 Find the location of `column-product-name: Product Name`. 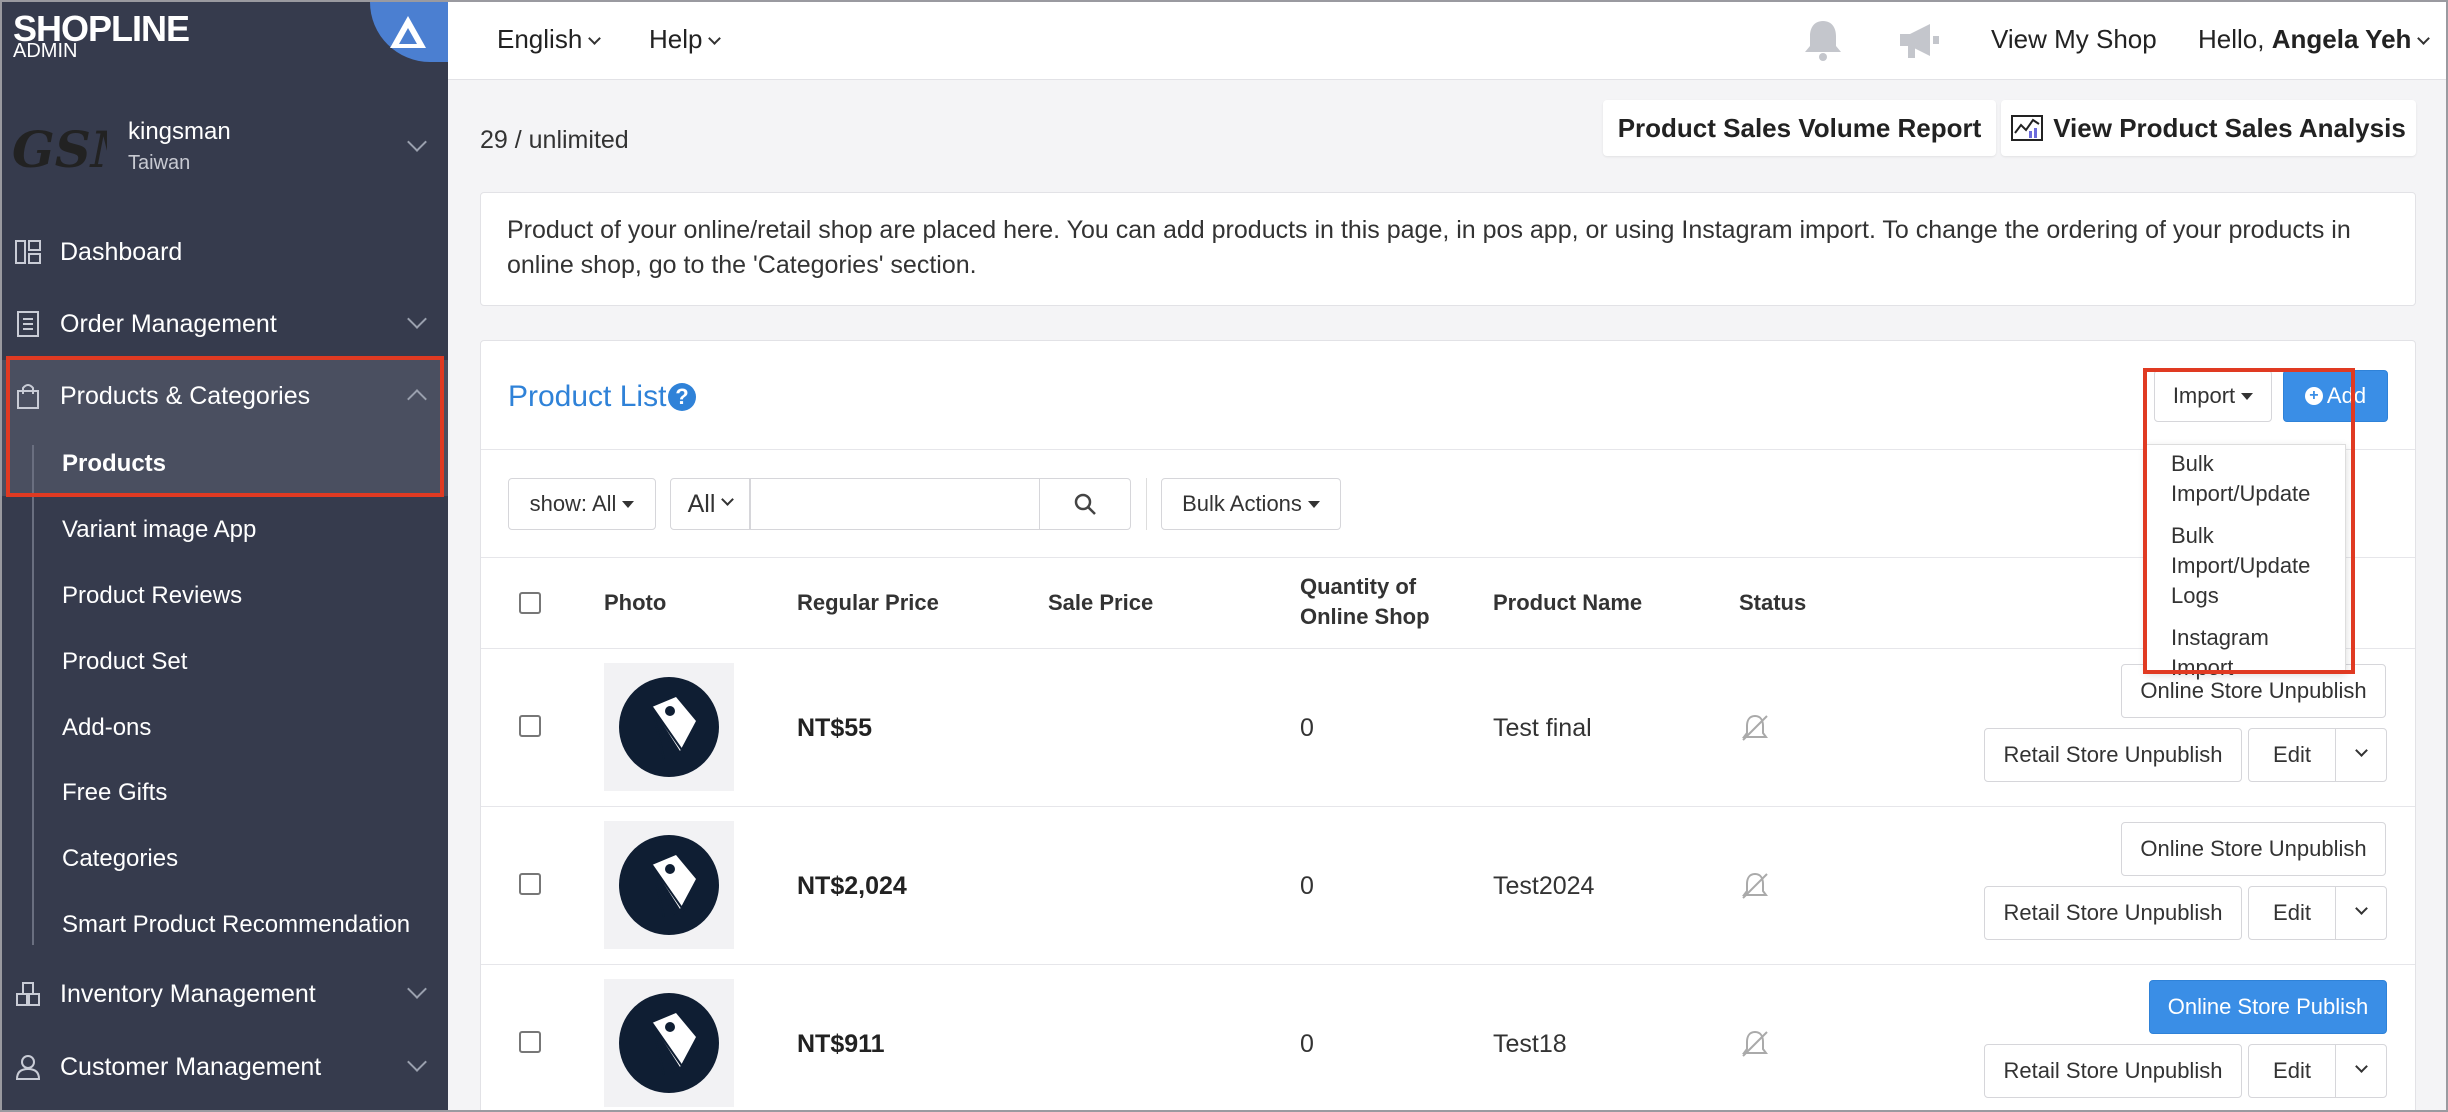

column-product-name: Product Name is located at coordinates (1568, 602).